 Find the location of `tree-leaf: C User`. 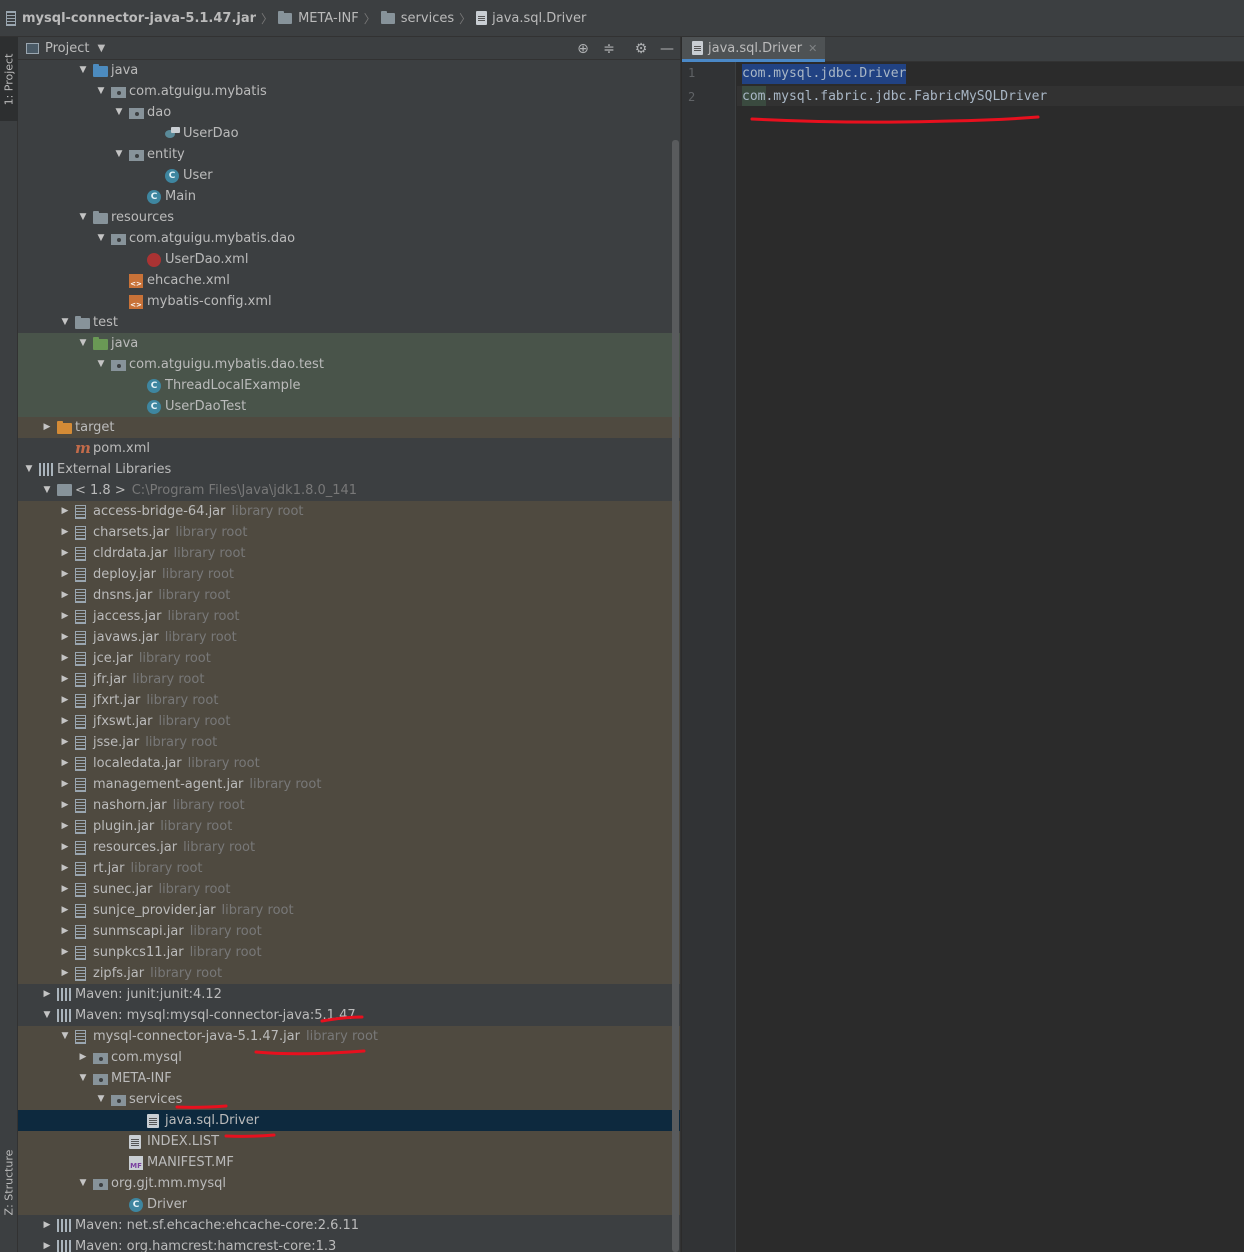

tree-leaf: C User is located at coordinates (349, 175).